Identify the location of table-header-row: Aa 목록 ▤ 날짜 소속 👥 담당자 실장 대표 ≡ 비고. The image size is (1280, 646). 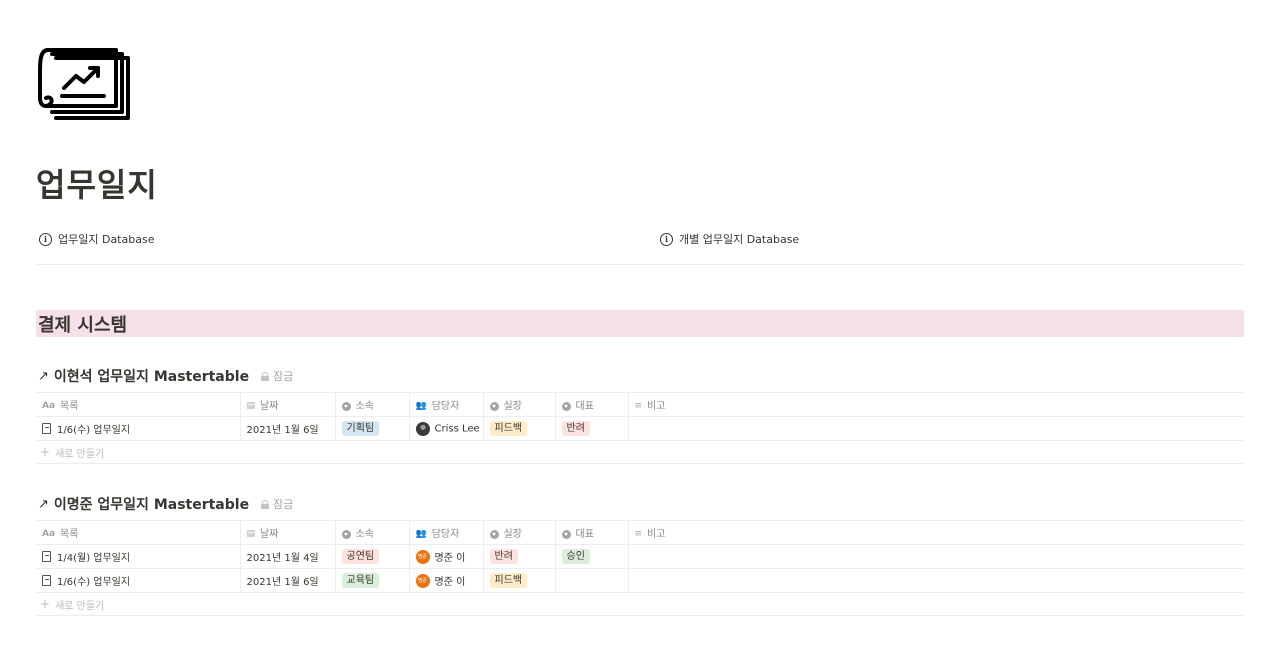
(640, 404).